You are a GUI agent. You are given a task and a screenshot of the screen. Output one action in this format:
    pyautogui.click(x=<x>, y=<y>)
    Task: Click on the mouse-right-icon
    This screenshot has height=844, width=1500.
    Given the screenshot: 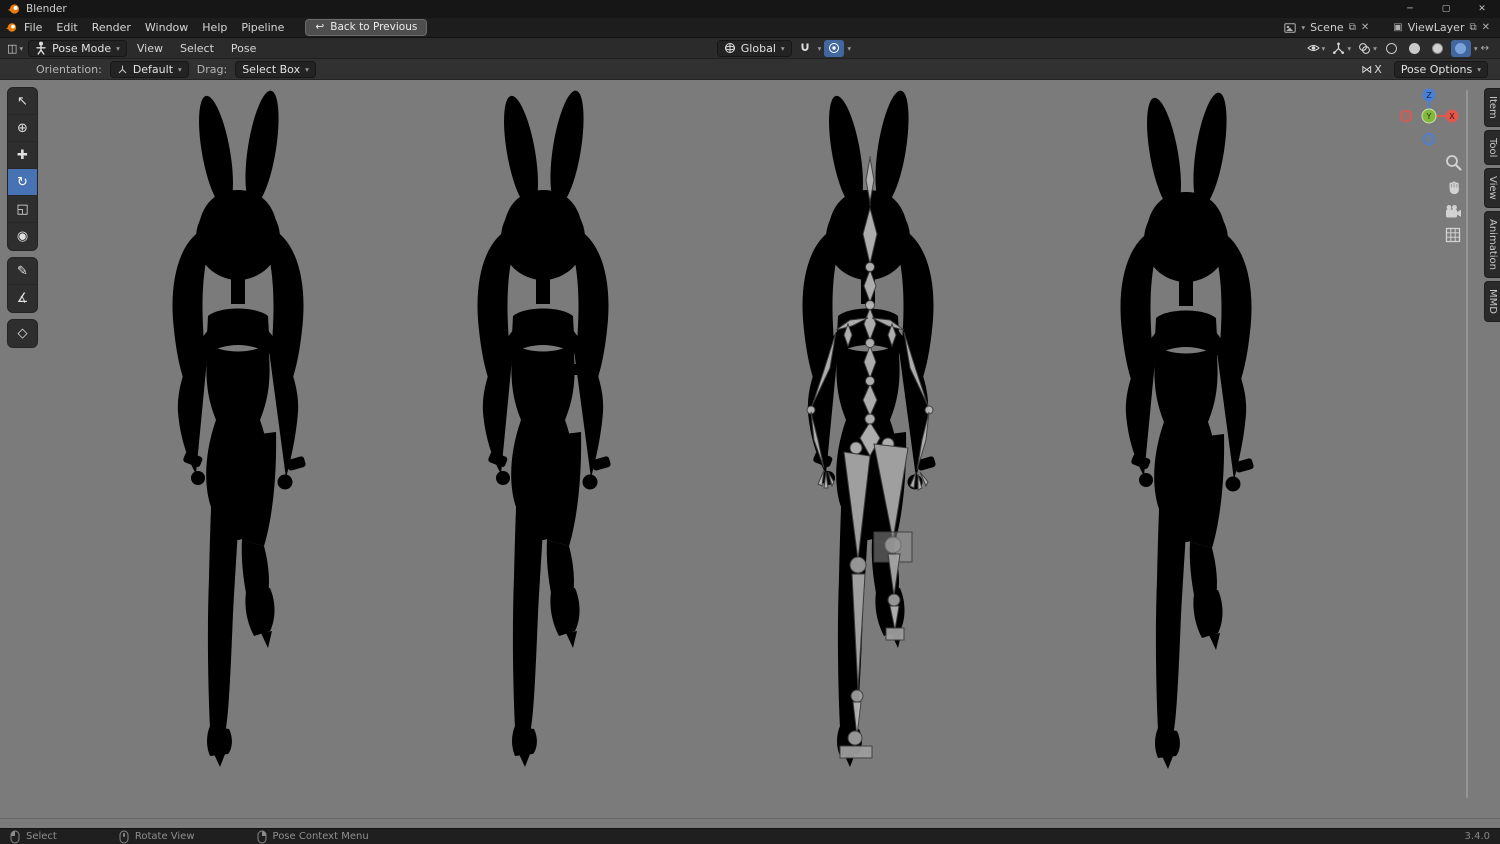 What is the action you would take?
    pyautogui.click(x=262, y=836)
    